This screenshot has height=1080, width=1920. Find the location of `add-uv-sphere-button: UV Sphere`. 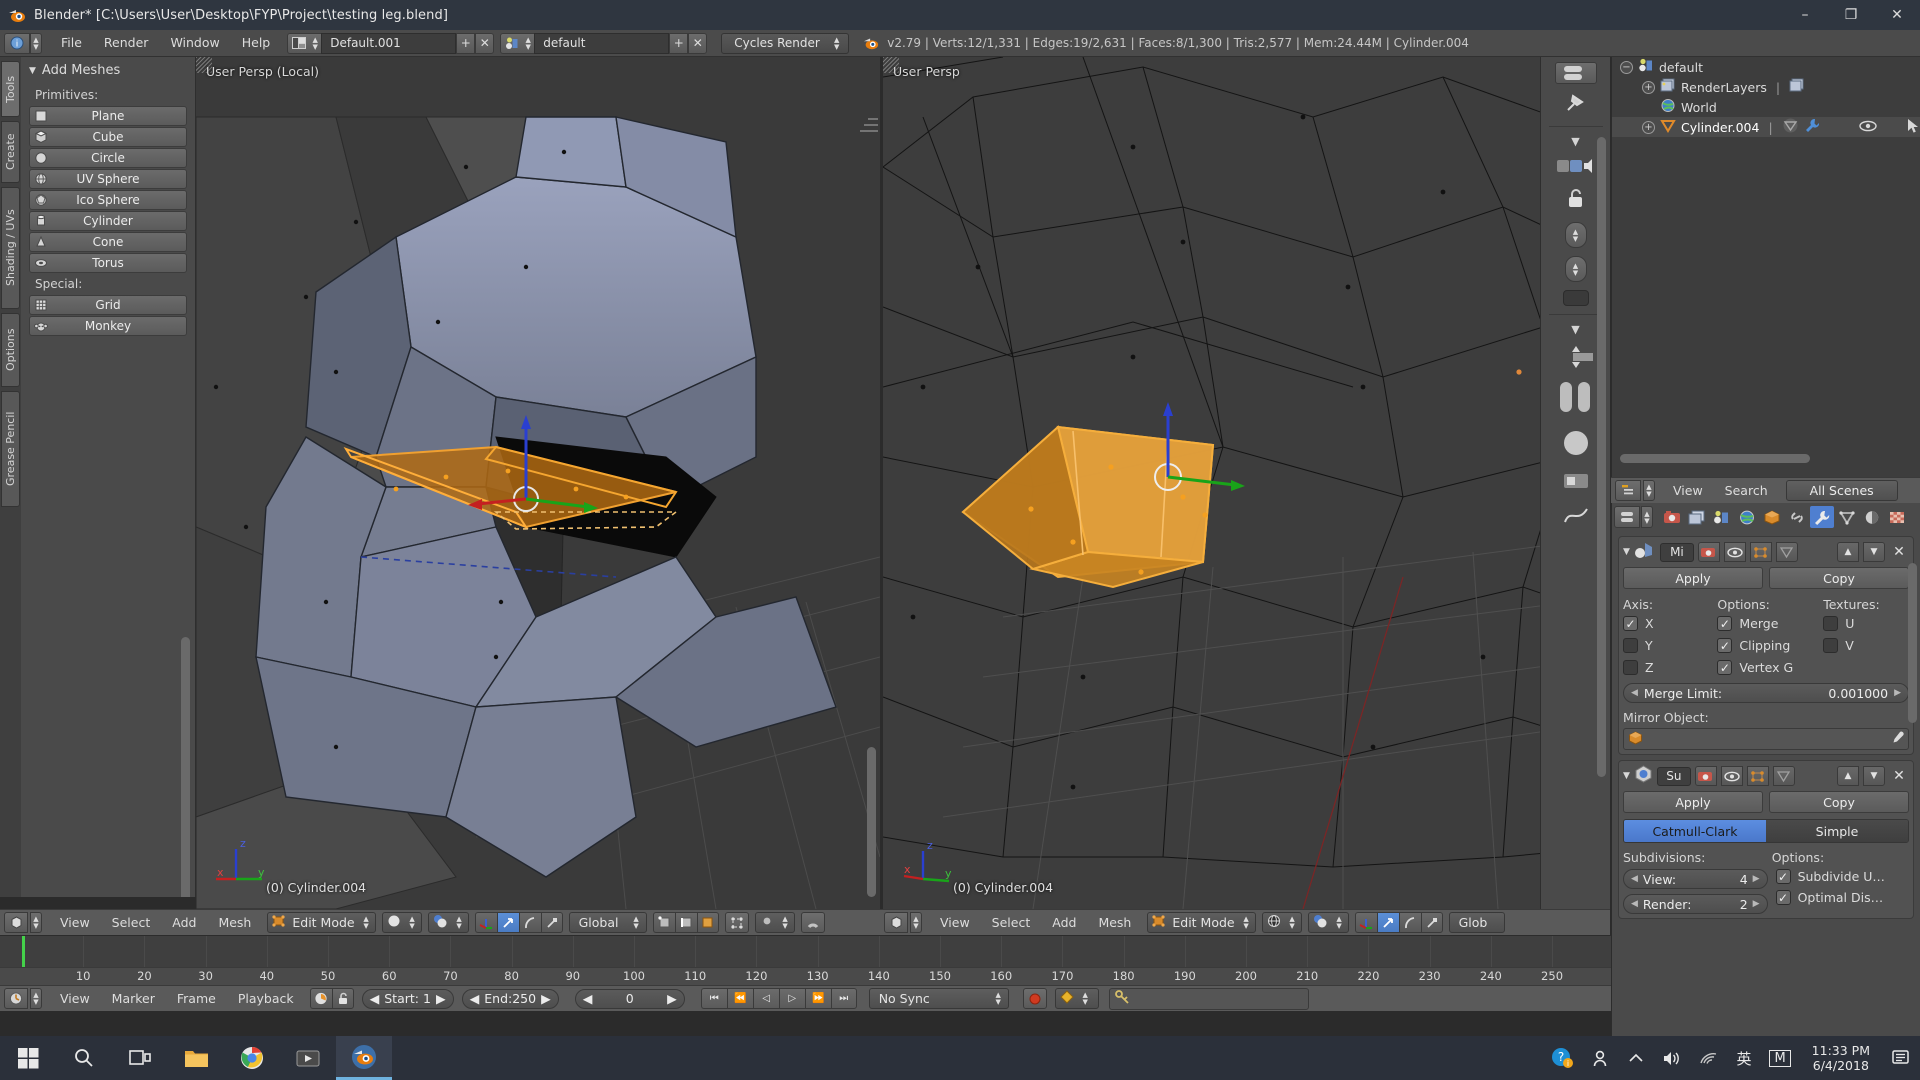

add-uv-sphere-button: UV Sphere is located at coordinates (108, 179).